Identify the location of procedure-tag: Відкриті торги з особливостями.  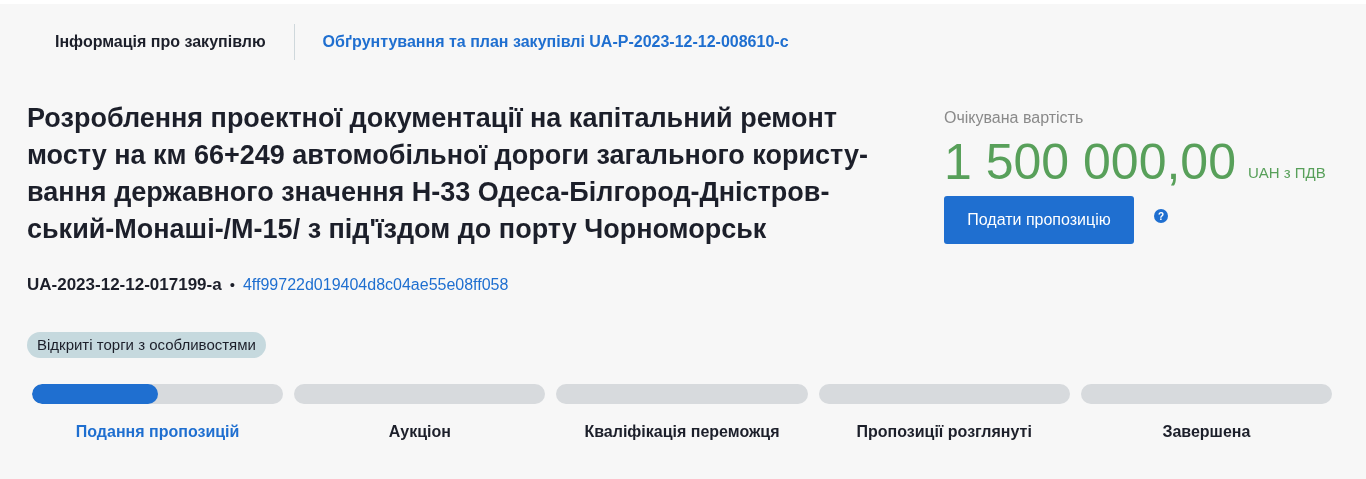
(146, 344).